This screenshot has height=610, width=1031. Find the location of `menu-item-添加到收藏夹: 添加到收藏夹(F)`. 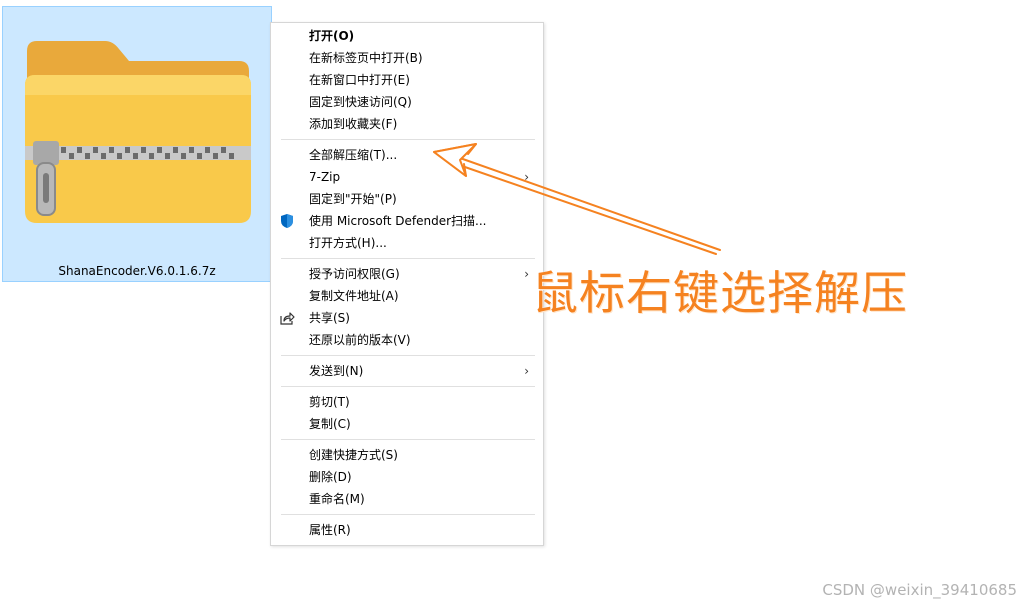

menu-item-添加到收藏夹: 添加到收藏夹(F) is located at coordinates (407, 124).